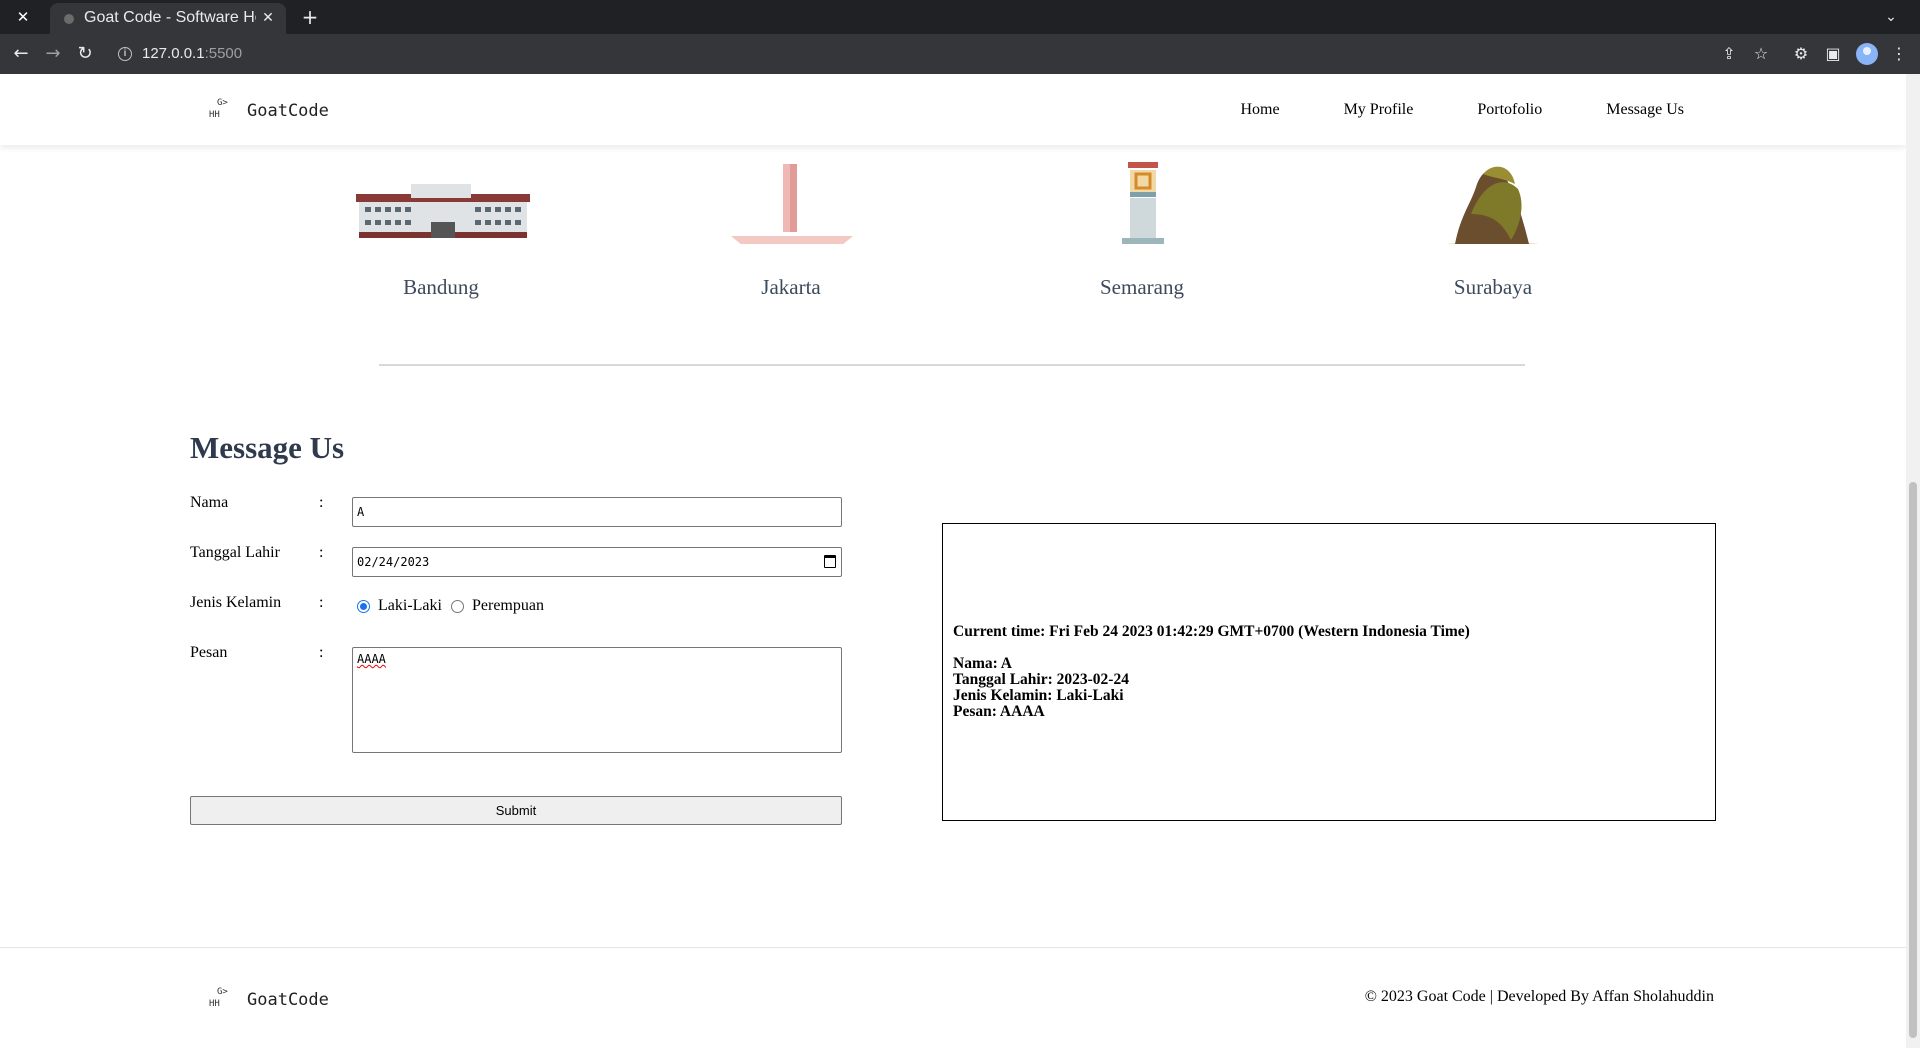 The height and width of the screenshot is (1048, 1920). I want to click on site-info-icon: i, so click(125, 54).